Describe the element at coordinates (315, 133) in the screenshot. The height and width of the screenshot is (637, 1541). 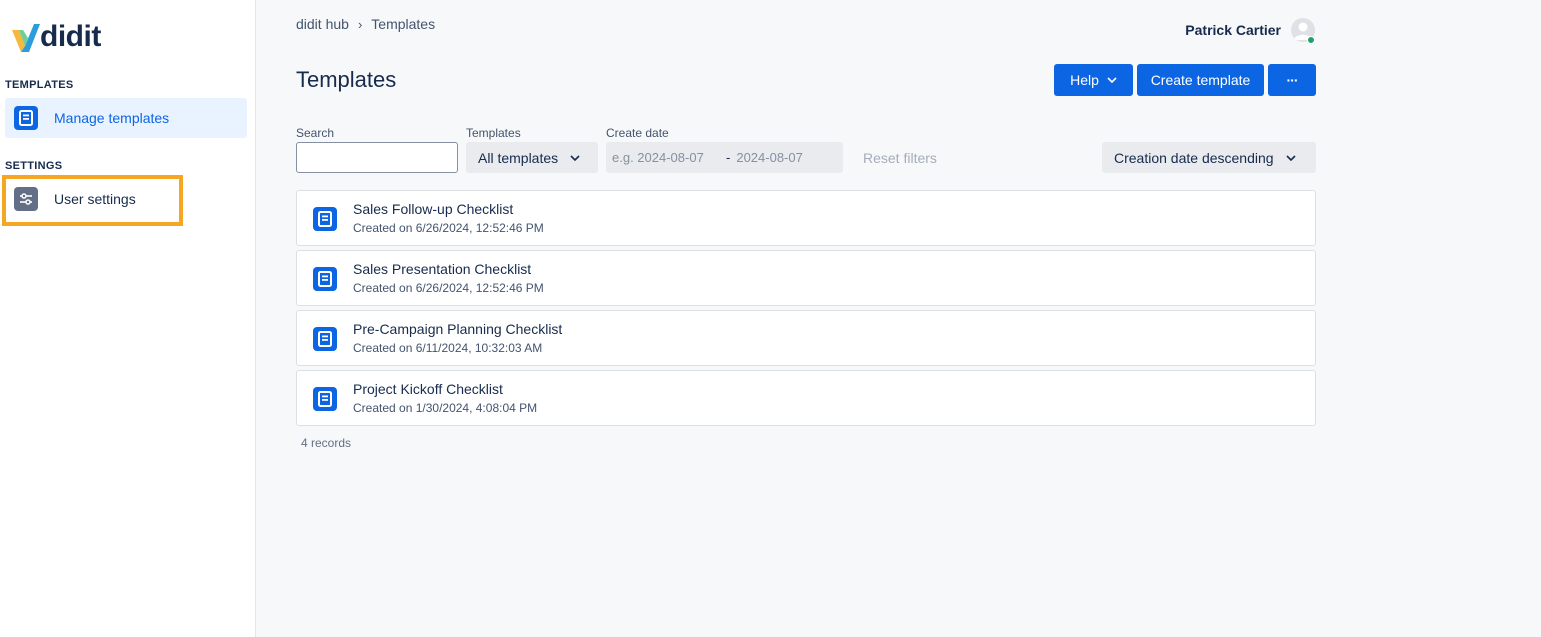
I see `search-label: Search` at that location.